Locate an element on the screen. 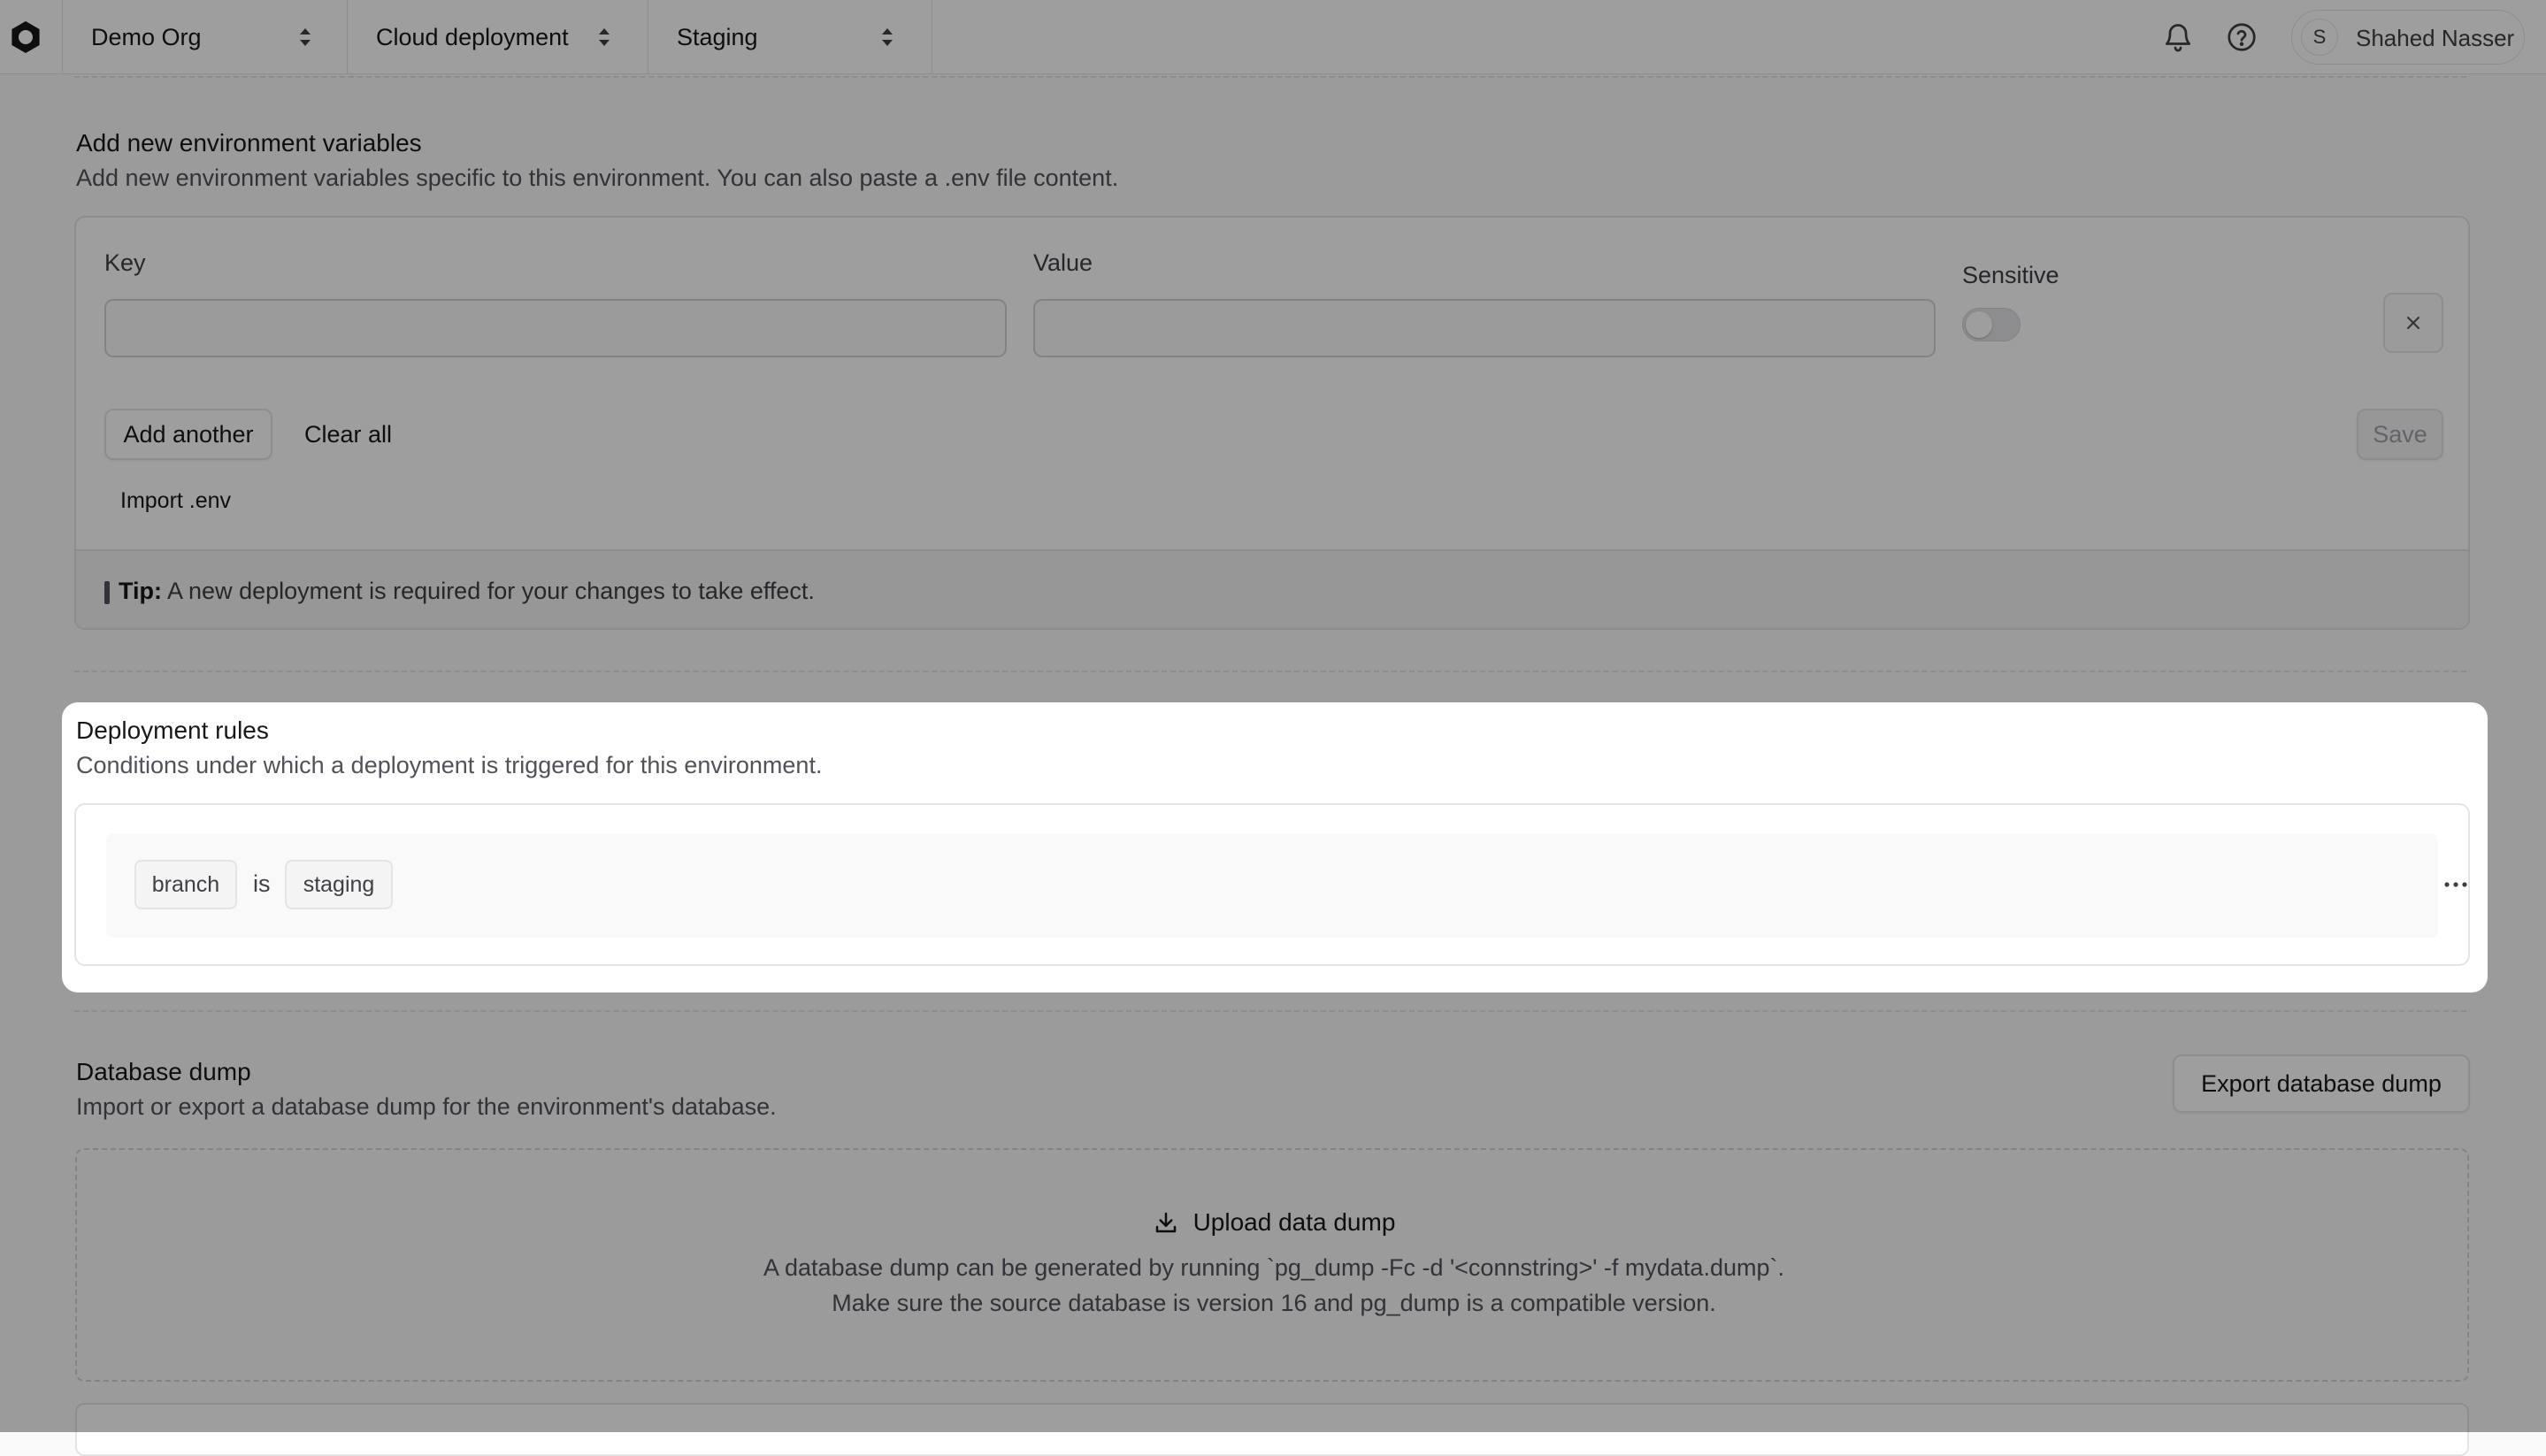  deployment-rules-card: branch is staging is located at coordinates (1272, 884).